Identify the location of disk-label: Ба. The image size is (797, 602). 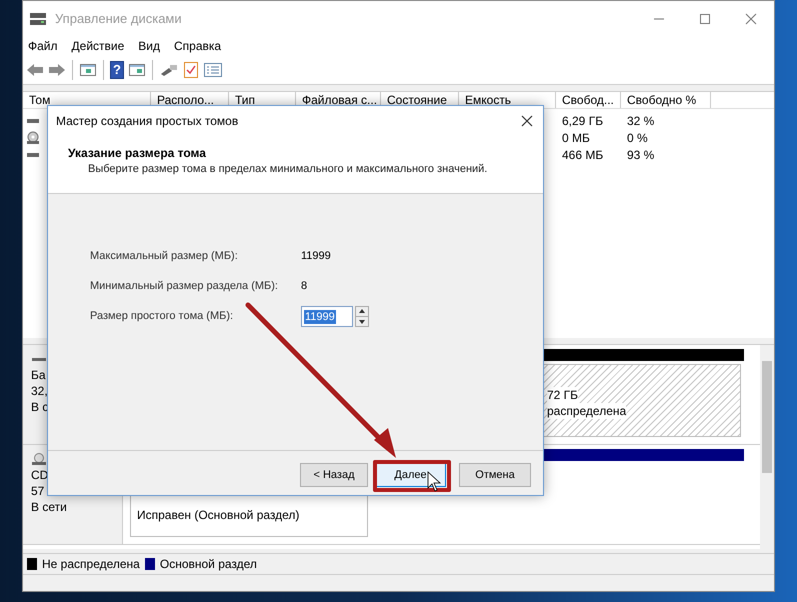
(39, 375).